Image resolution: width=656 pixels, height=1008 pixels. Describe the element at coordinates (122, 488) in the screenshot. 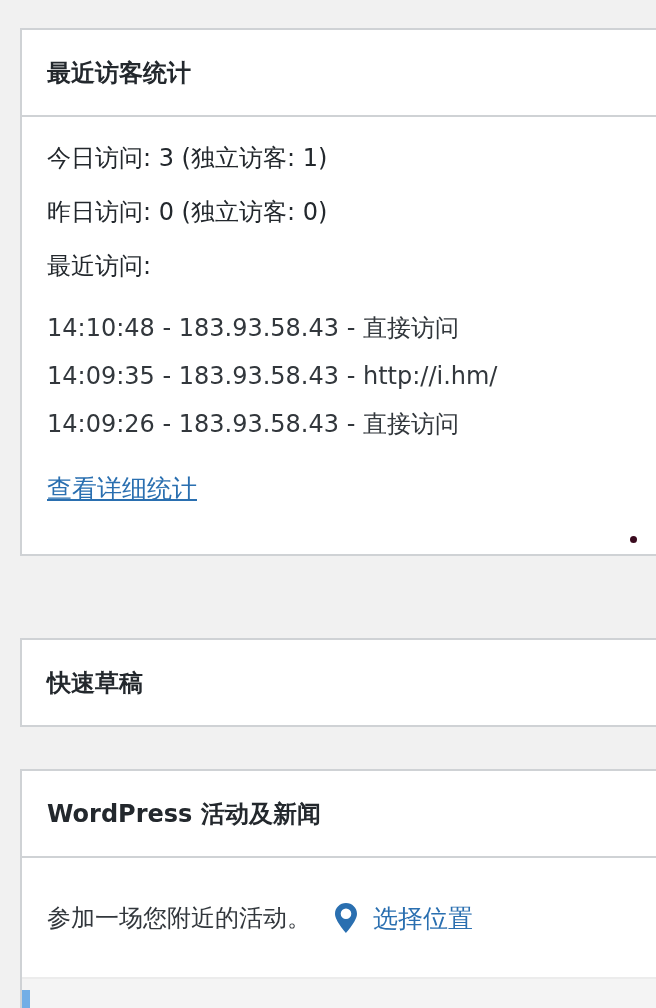

I see `details-link: 查看详细统计` at that location.